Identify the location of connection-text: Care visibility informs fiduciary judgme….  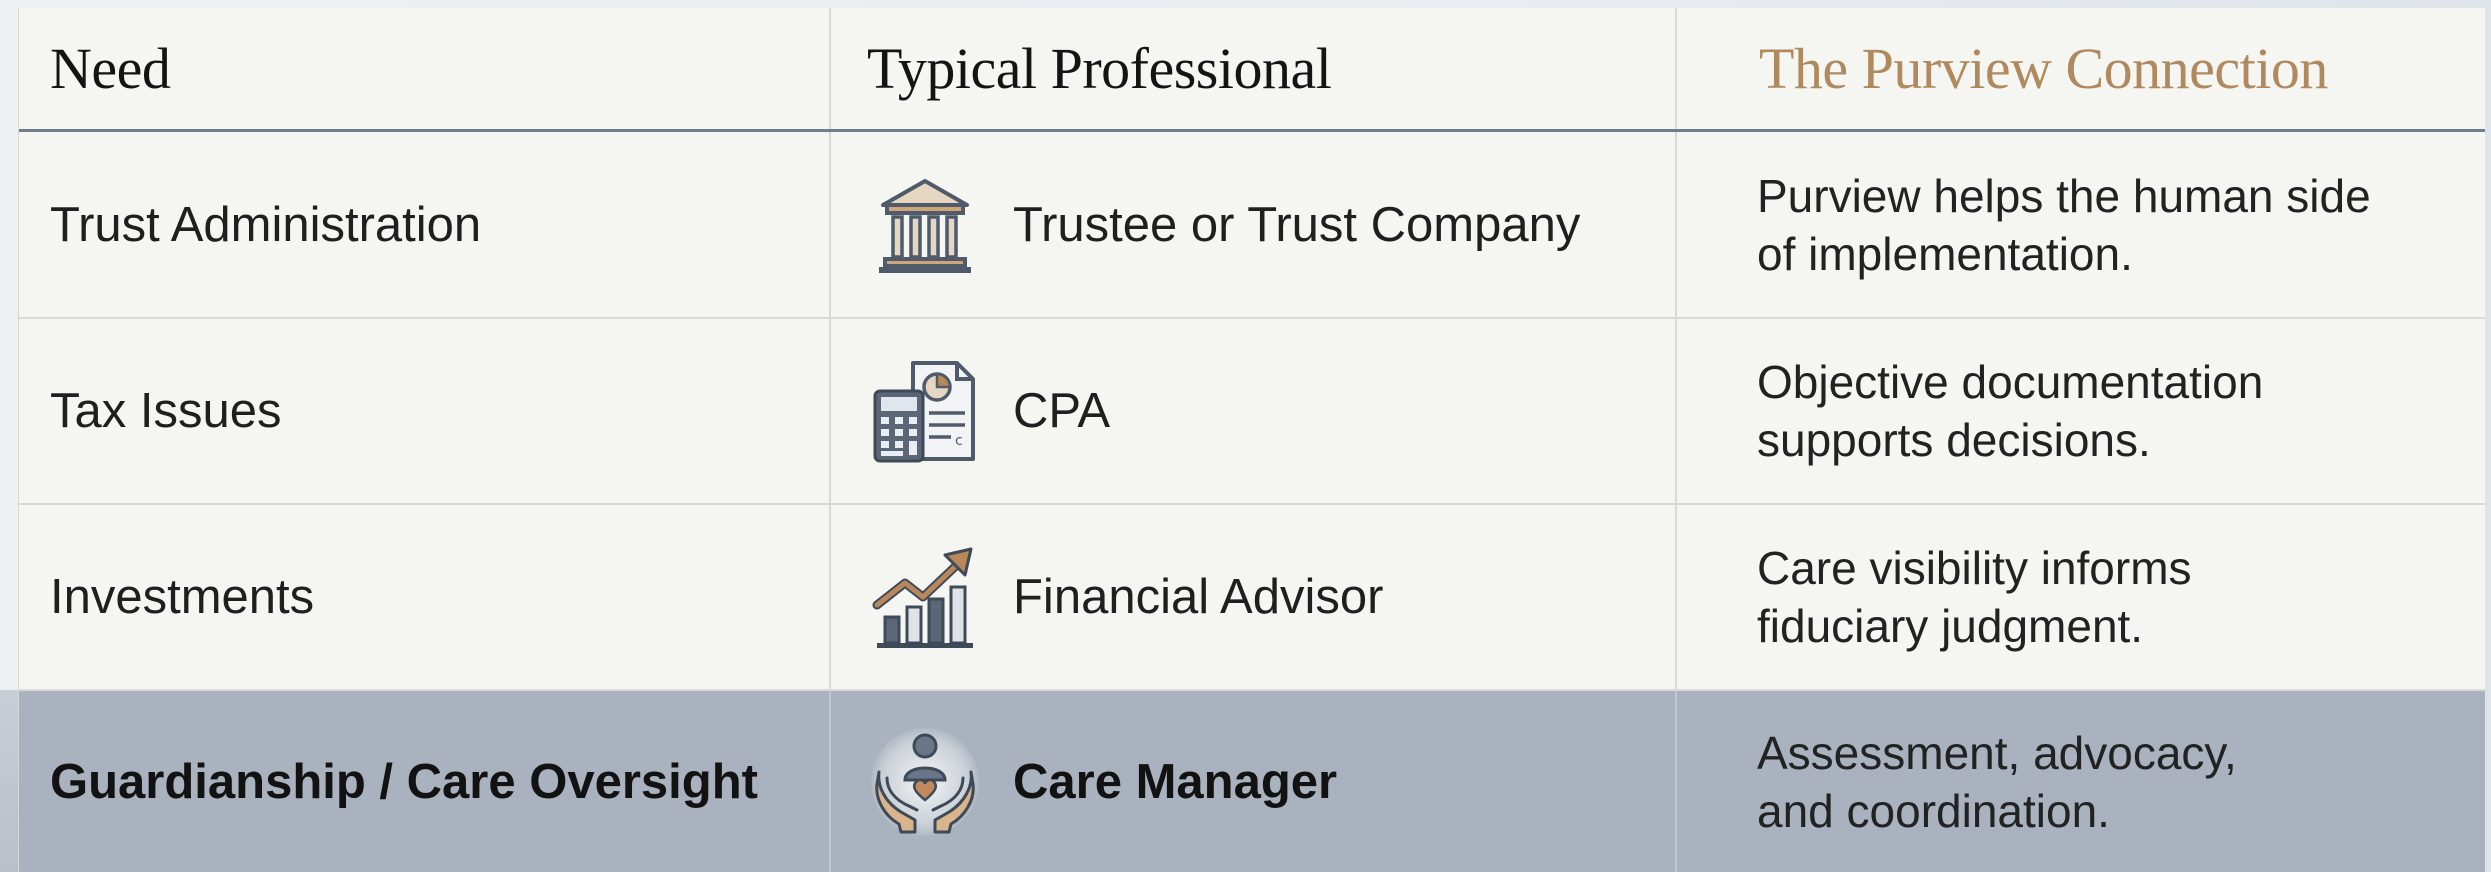
(1974, 597).